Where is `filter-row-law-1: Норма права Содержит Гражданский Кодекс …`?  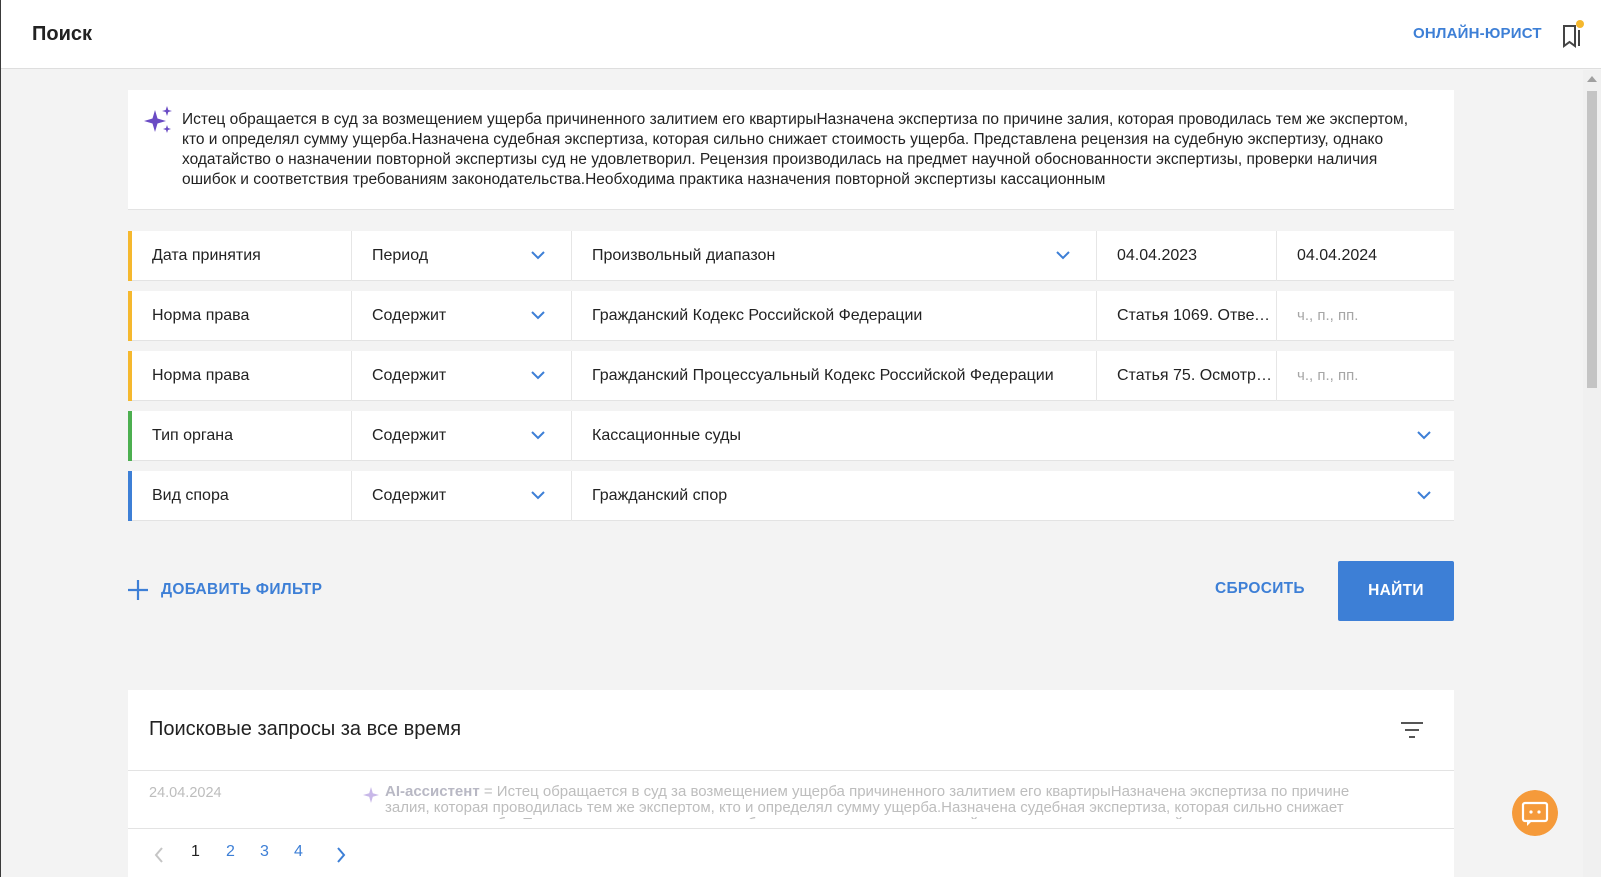 filter-row-law-1: Норма права Содержит Гражданский Кодекс … is located at coordinates (791, 316).